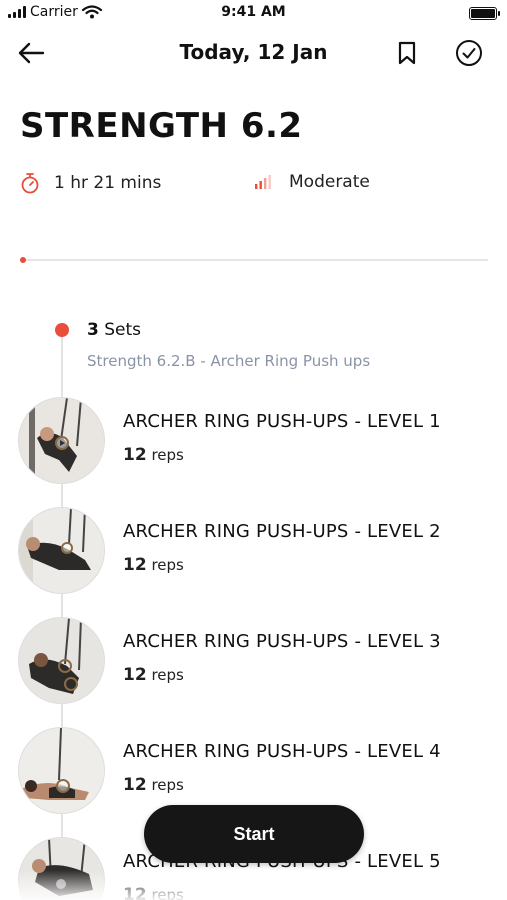 The width and height of the screenshot is (507, 900). Describe the element at coordinates (23, 260) in the screenshot. I see `progress-indicator` at that location.